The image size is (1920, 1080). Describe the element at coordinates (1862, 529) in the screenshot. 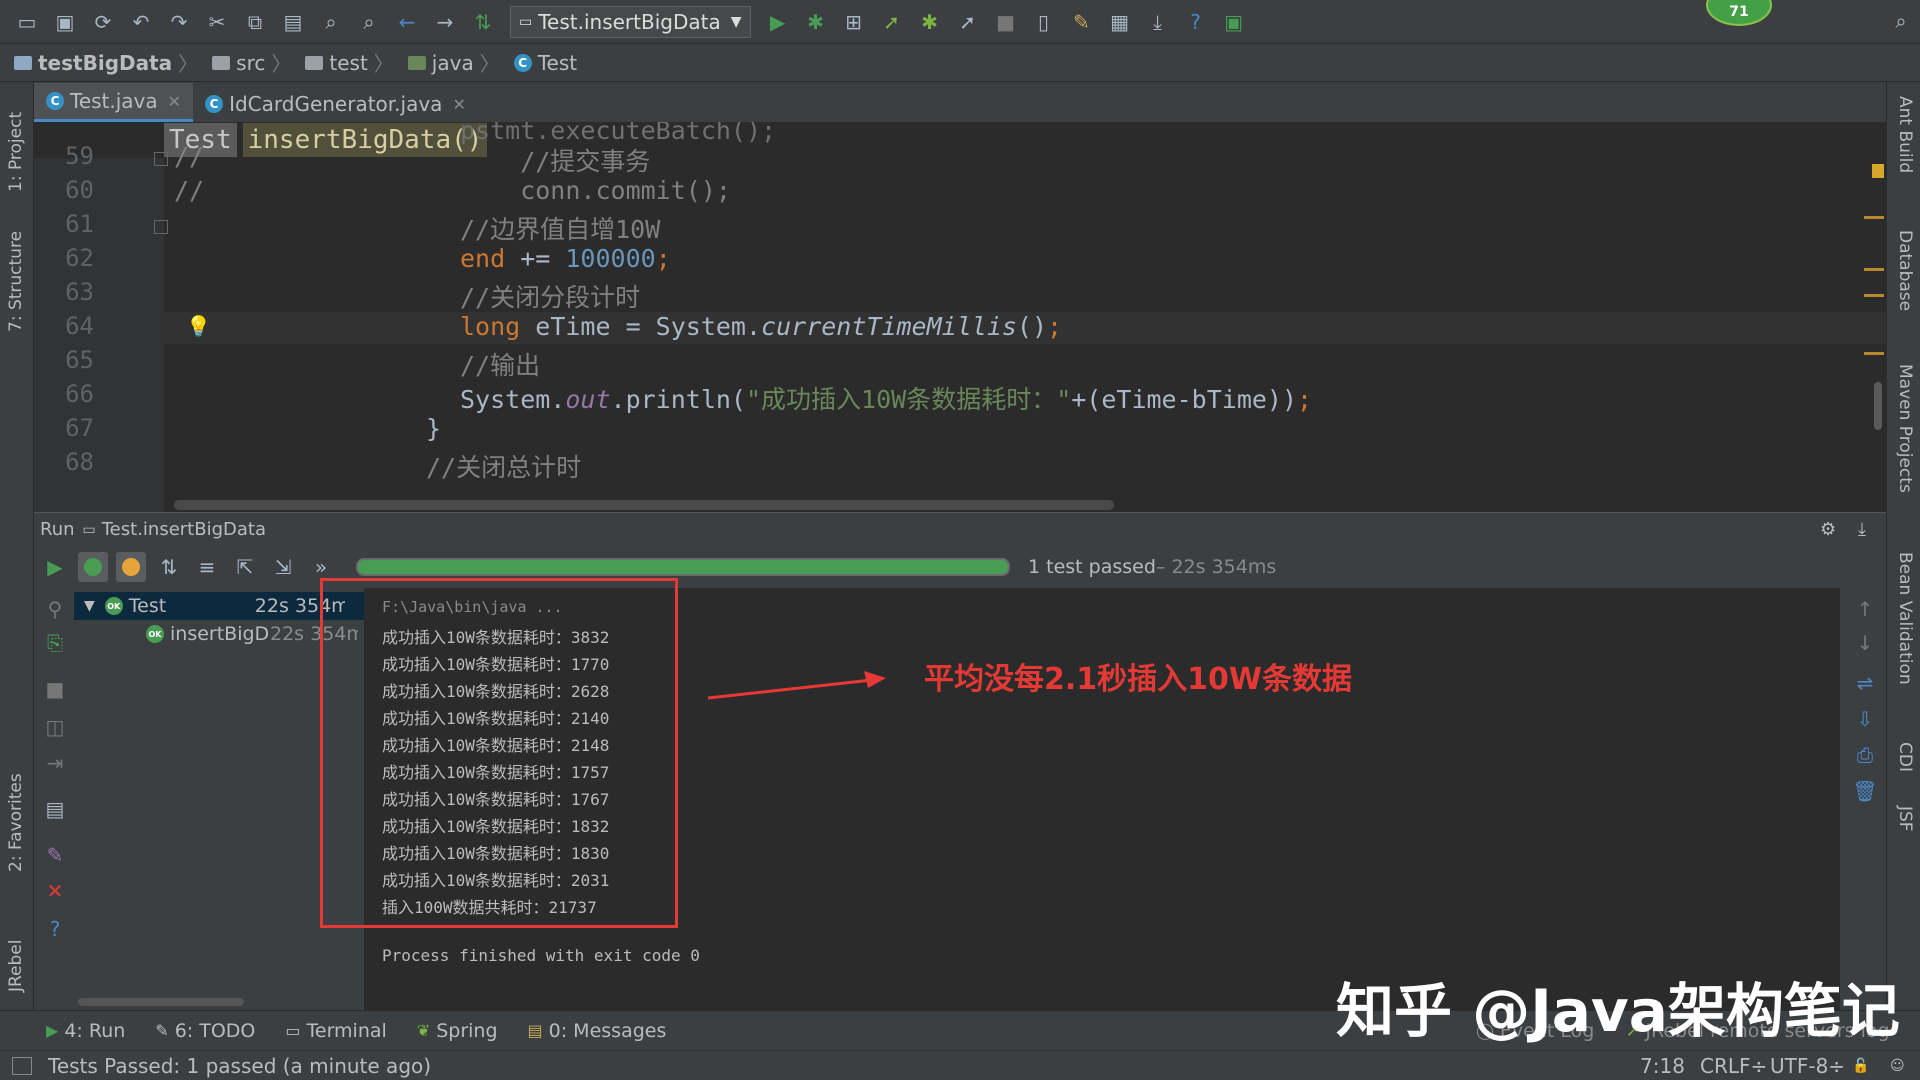

I see `hide-panel-icon: ⤓` at that location.